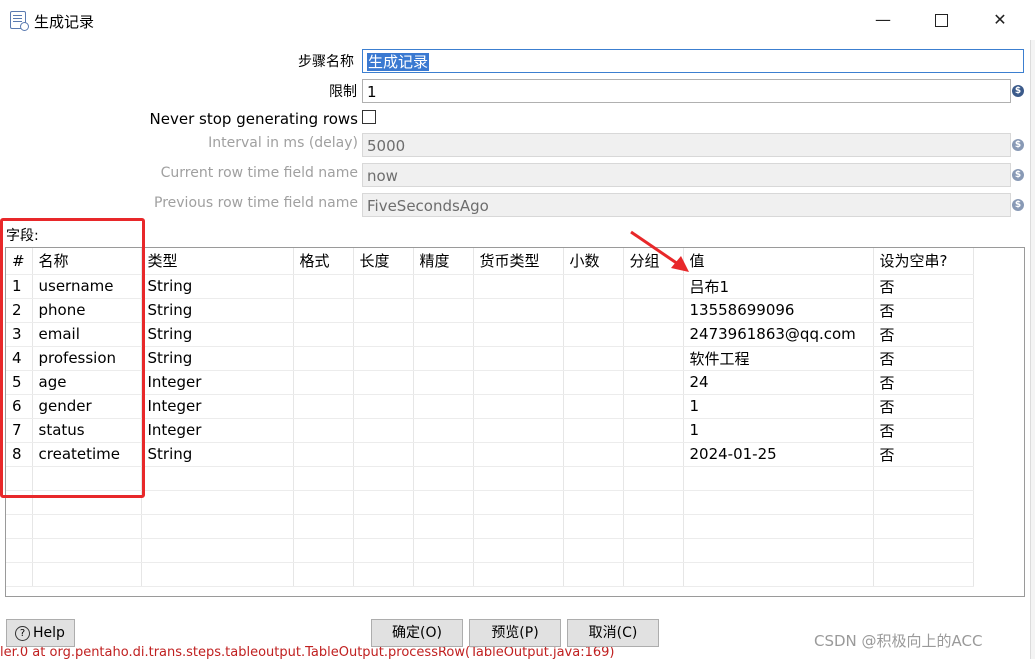 The width and height of the screenshot is (1035, 660). What do you see at coordinates (369, 117) in the screenshot?
I see `never-stop-checkbox` at bounding box center [369, 117].